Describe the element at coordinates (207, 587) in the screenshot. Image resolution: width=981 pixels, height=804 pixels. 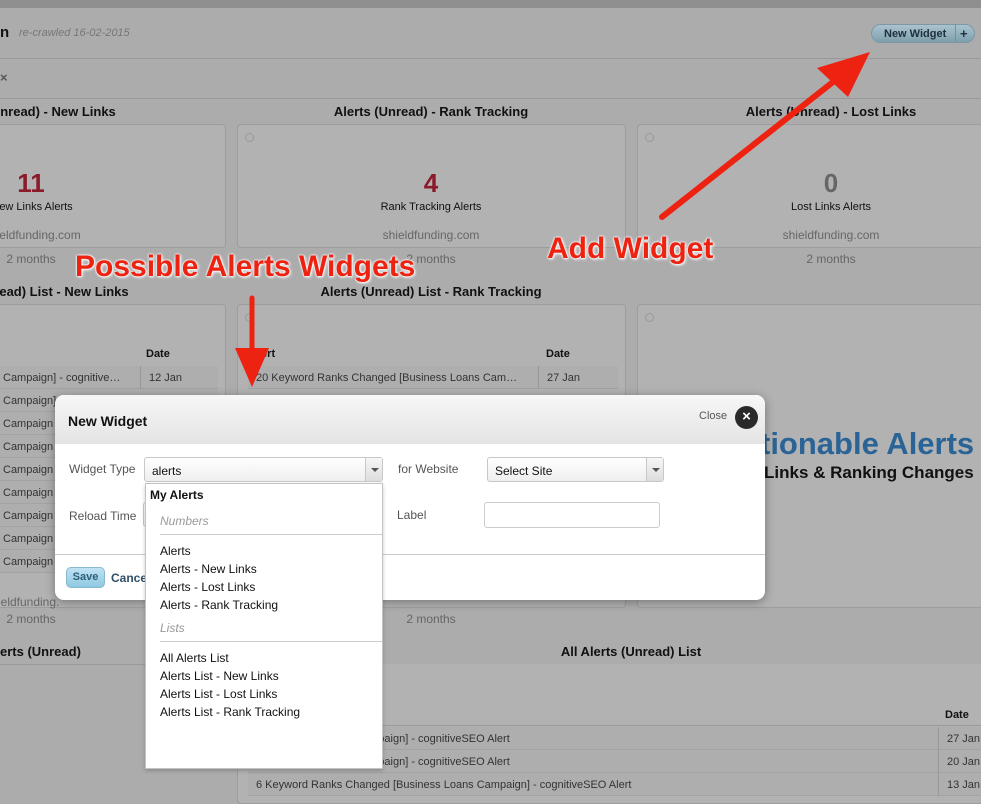
I see `dropdown-option: Alerts - Lost Links` at that location.